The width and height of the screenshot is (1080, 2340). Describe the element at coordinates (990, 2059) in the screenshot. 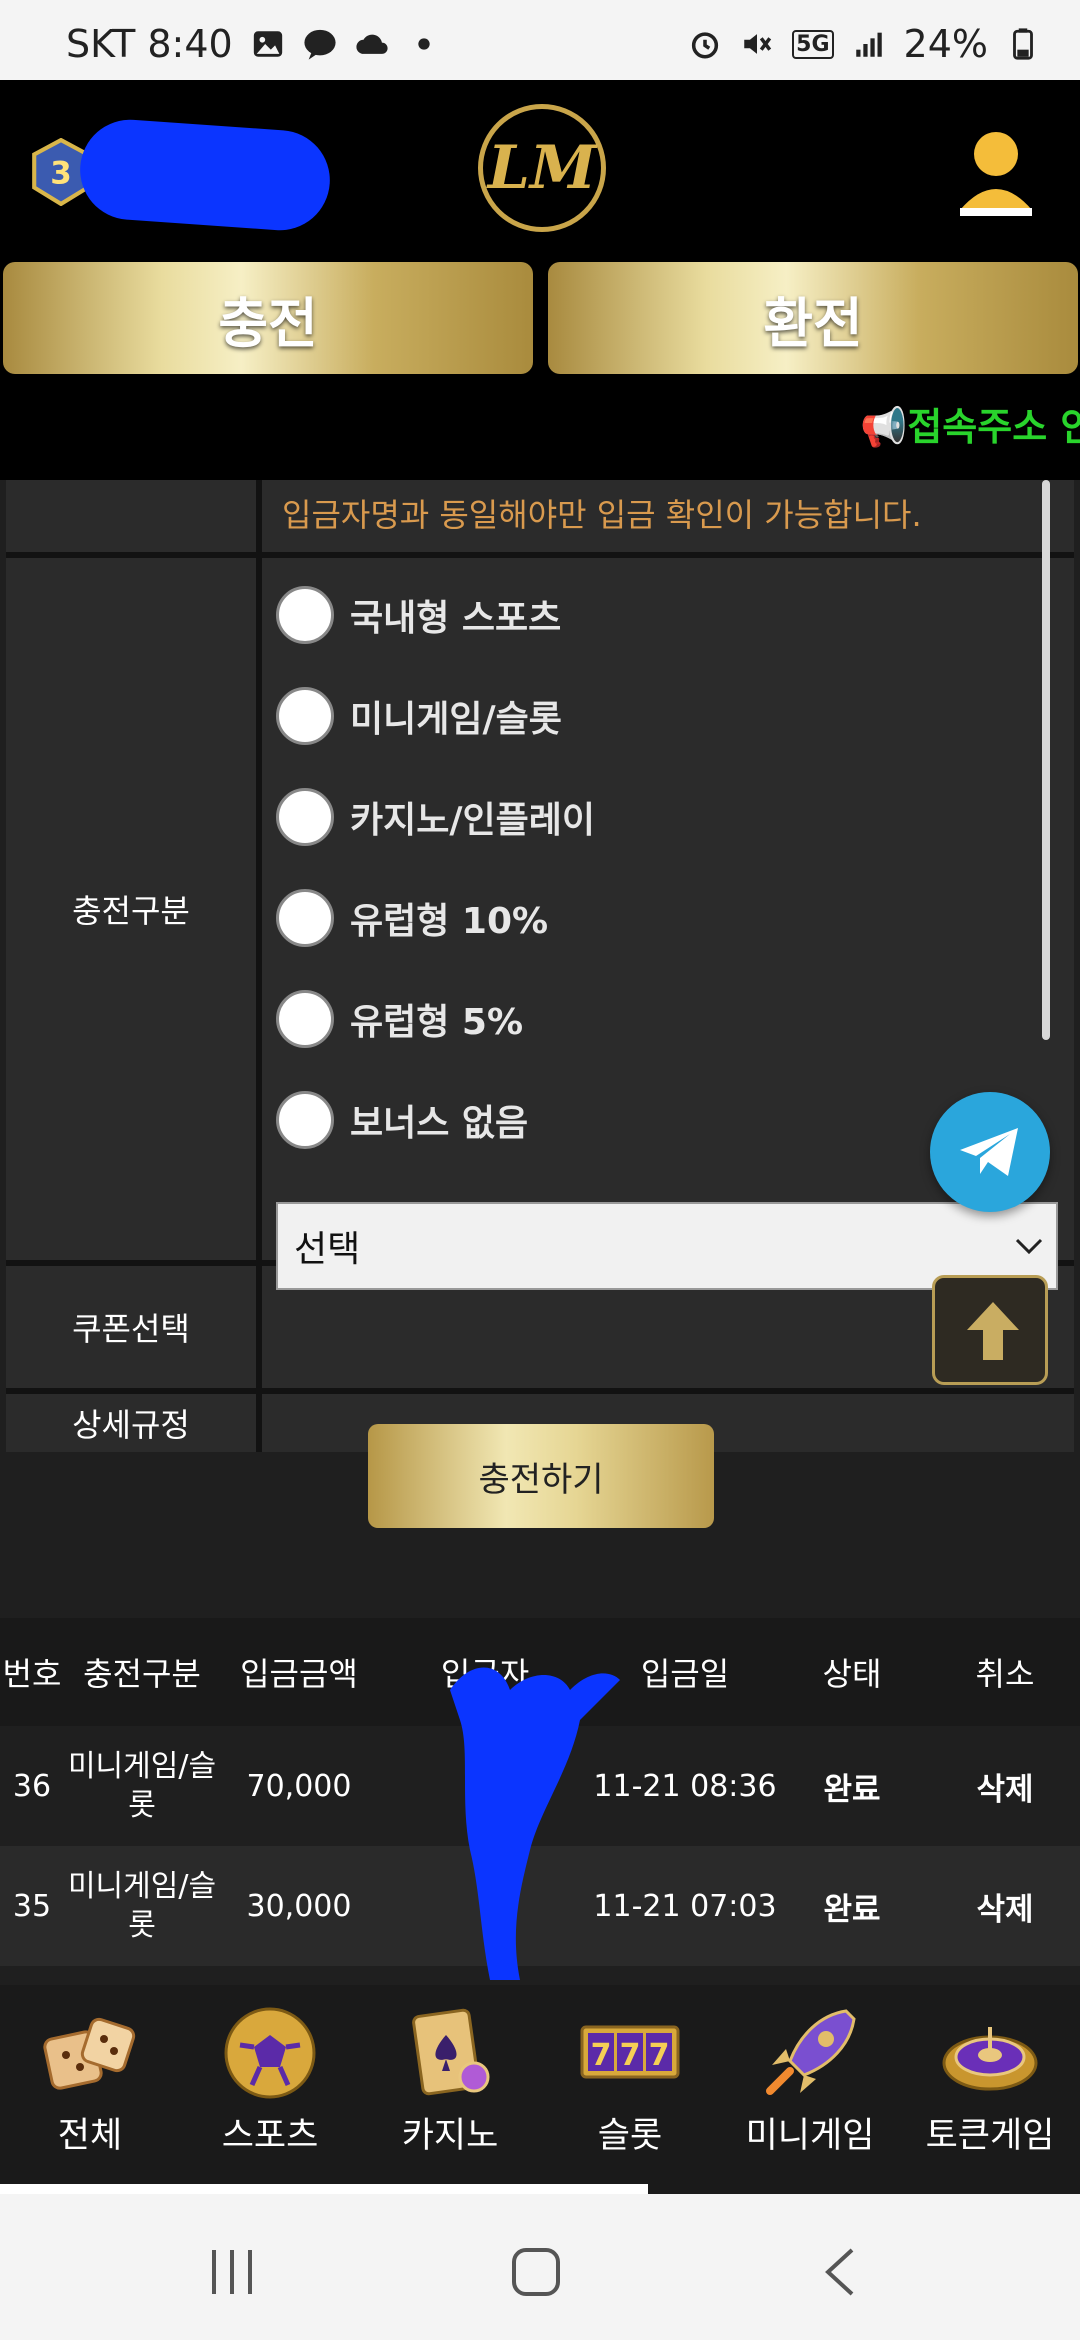

I see `roulette-icon` at that location.